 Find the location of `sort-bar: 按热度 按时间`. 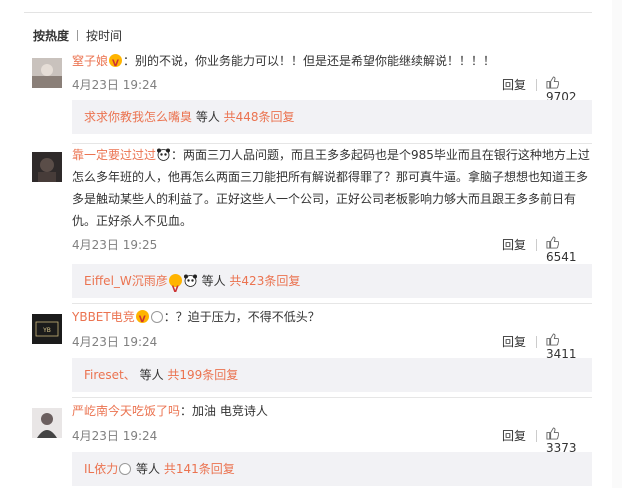

sort-bar: 按热度 按时间 is located at coordinates (77, 35).